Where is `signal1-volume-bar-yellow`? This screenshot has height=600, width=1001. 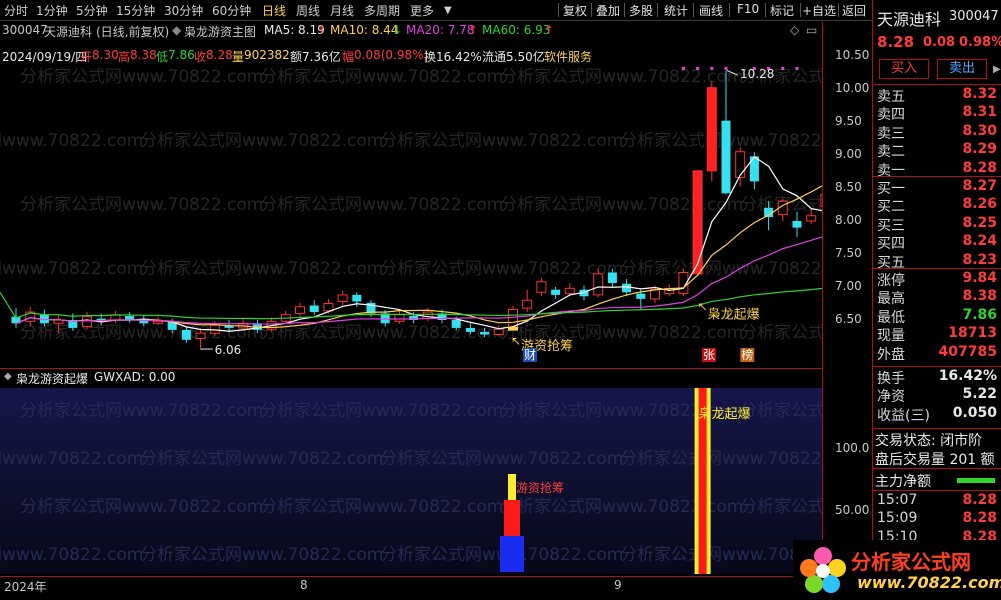
signal1-volume-bar-yellow is located at coordinates (512, 487).